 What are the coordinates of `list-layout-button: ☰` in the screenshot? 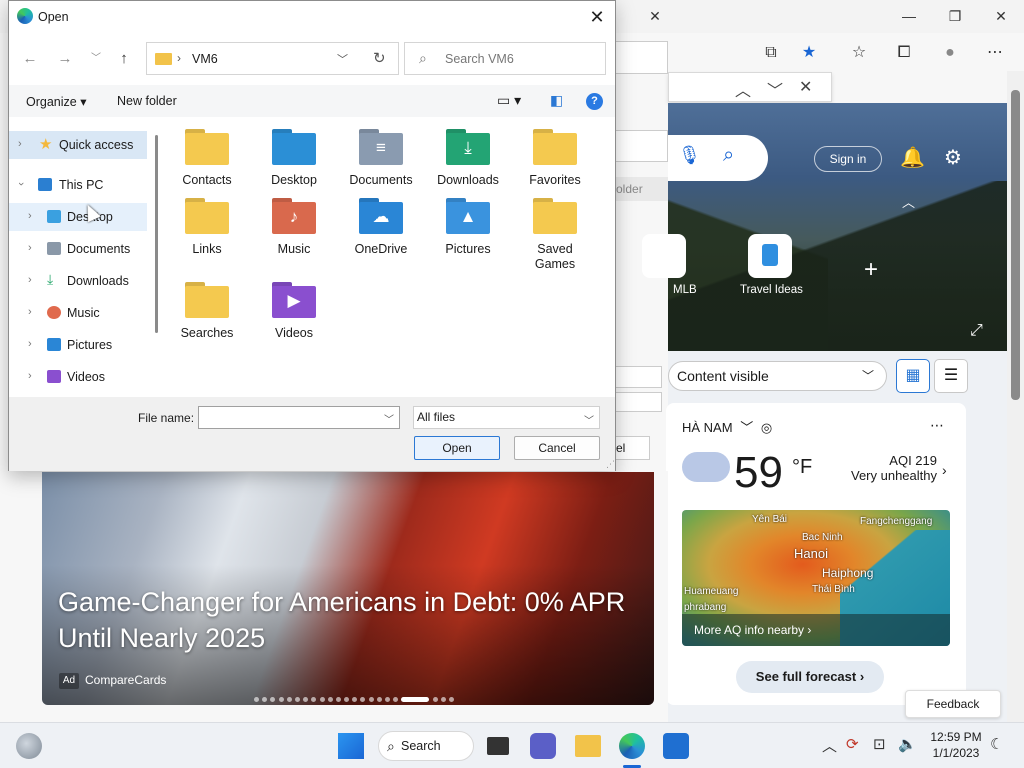 It's located at (951, 376).